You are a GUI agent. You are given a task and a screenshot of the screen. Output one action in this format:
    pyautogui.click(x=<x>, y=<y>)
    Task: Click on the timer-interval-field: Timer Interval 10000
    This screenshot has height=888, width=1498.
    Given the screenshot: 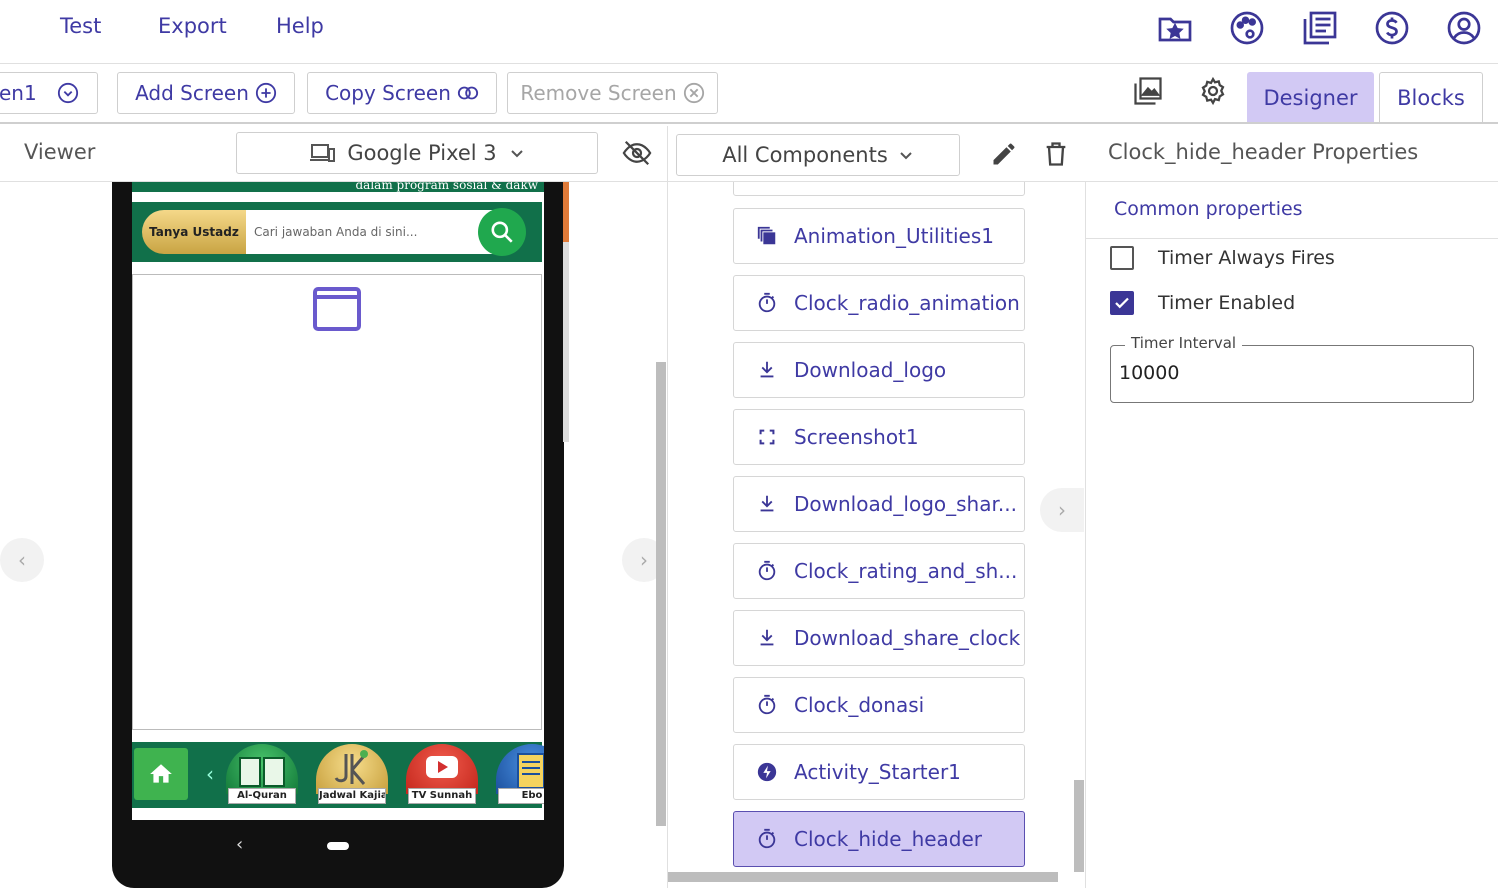 What is the action you would take?
    pyautogui.click(x=1292, y=368)
    